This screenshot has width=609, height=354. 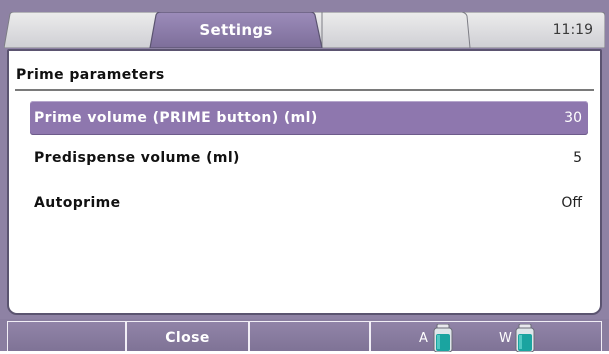 I want to click on setting-label: Predispense volume (ml), so click(x=137, y=158).